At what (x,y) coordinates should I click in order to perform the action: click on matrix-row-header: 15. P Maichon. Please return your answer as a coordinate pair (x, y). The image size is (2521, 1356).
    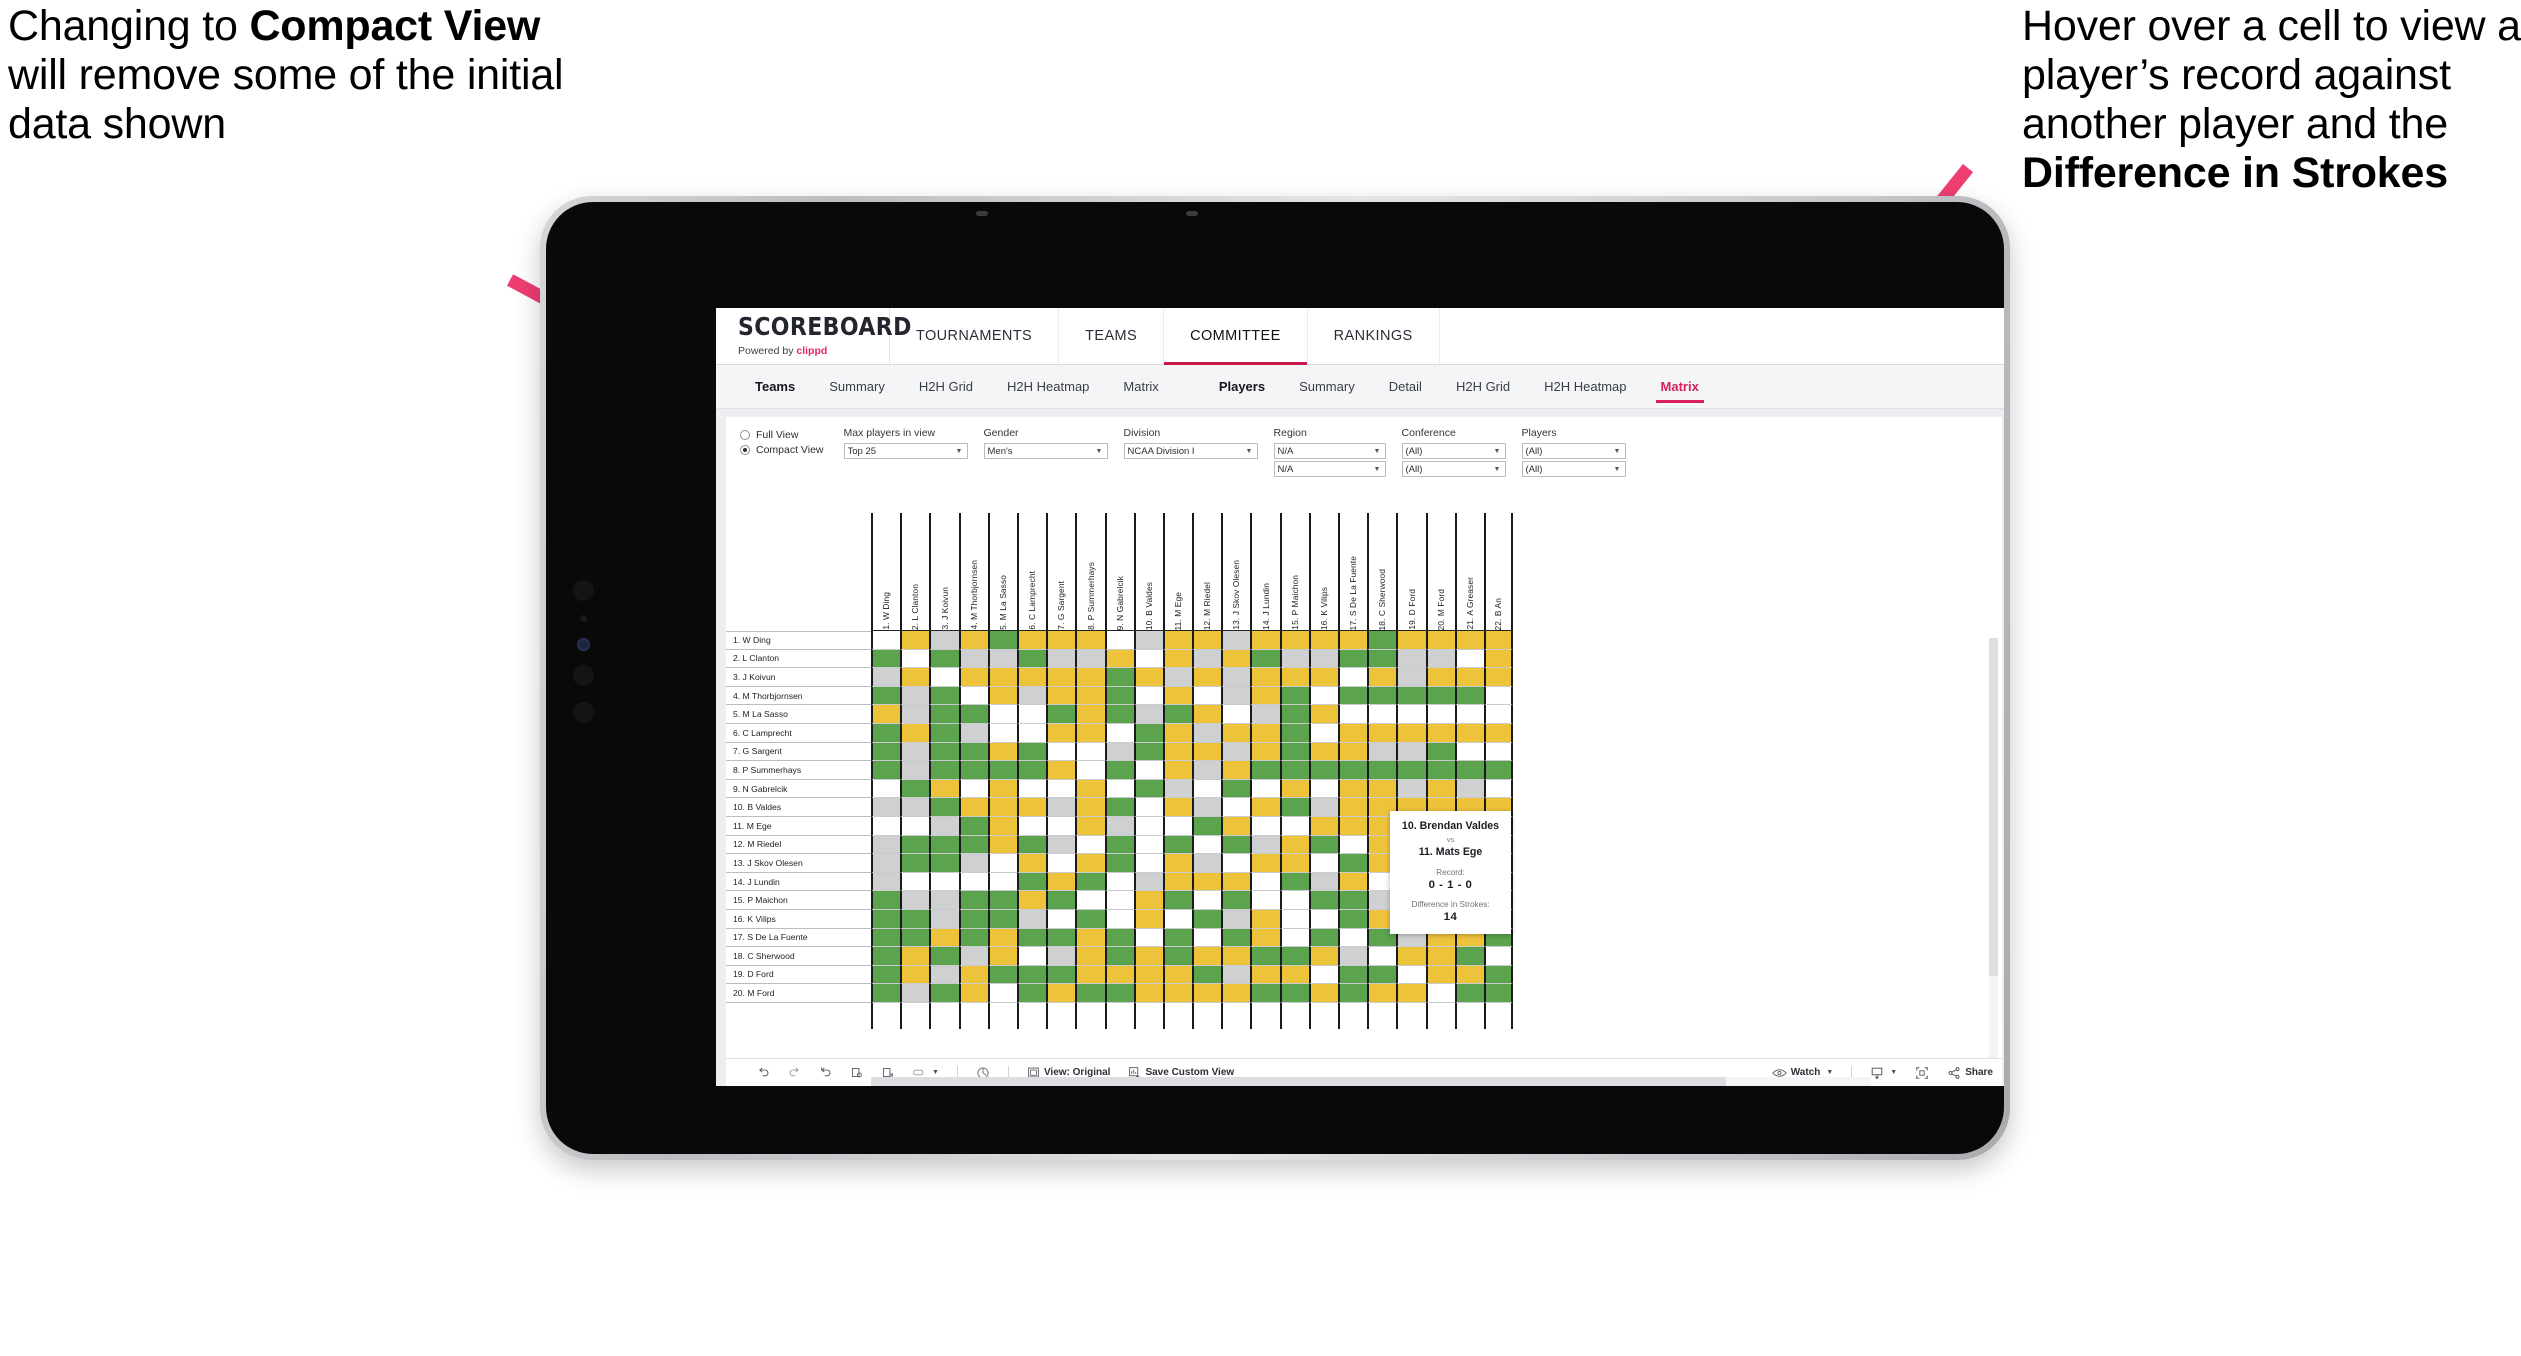
    Looking at the image, I should click on (798, 900).